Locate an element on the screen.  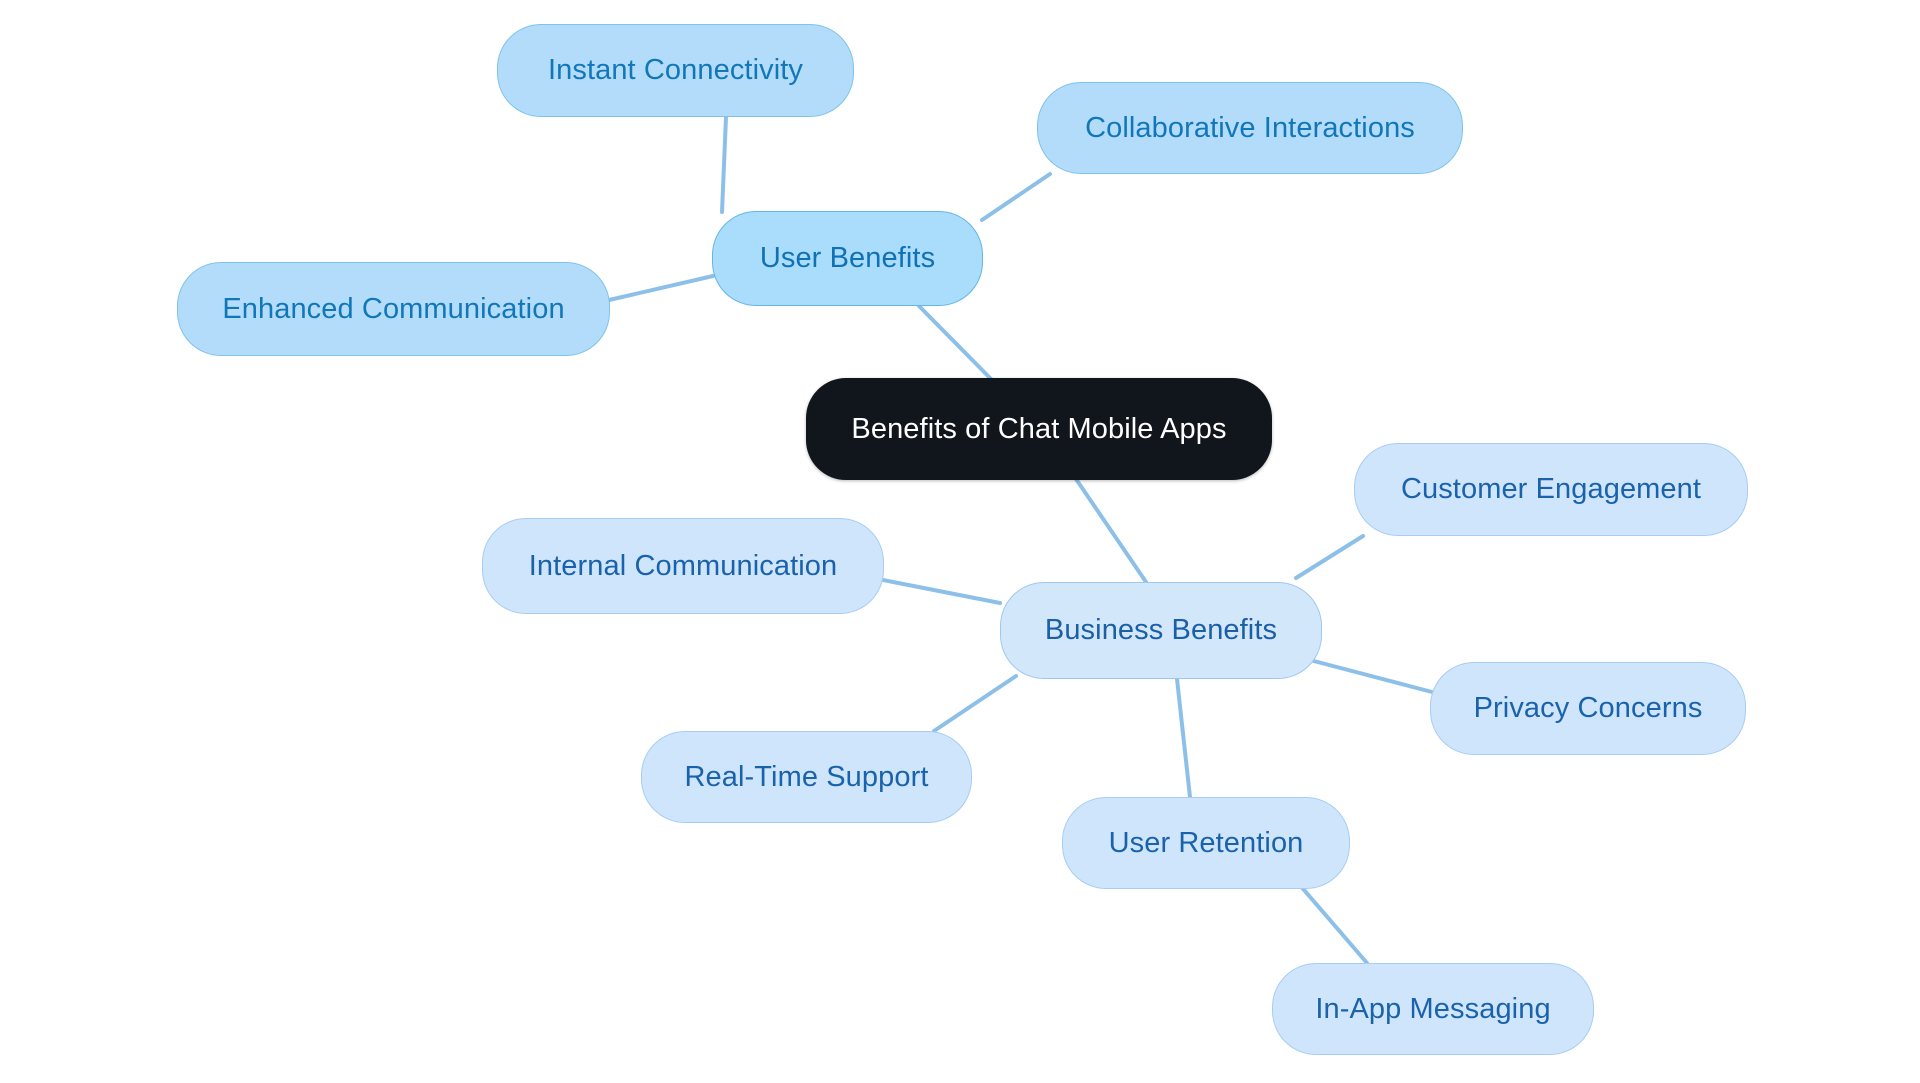
edge-business_benefits-to-internal_communication is located at coordinates (941, 591).